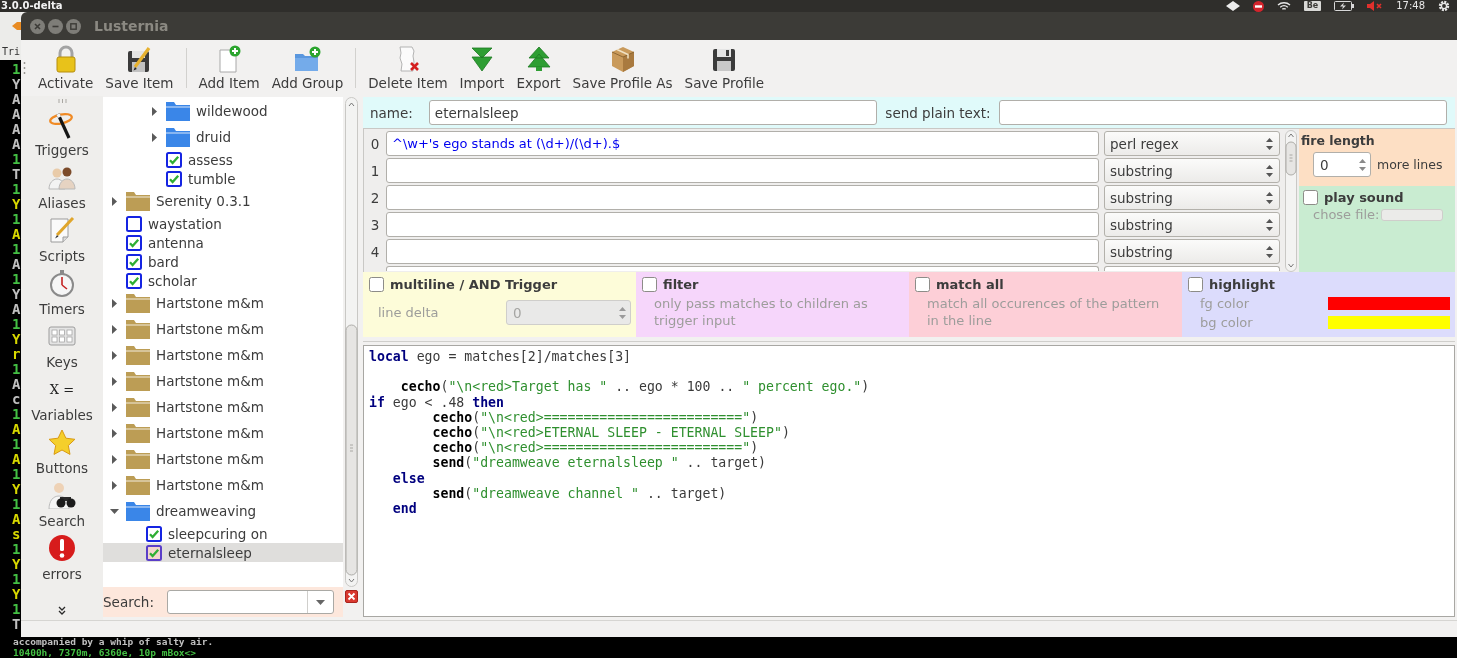 This screenshot has width=1457, height=658. Describe the element at coordinates (205, 111) in the screenshot. I see `tree-item: wildewood` at that location.